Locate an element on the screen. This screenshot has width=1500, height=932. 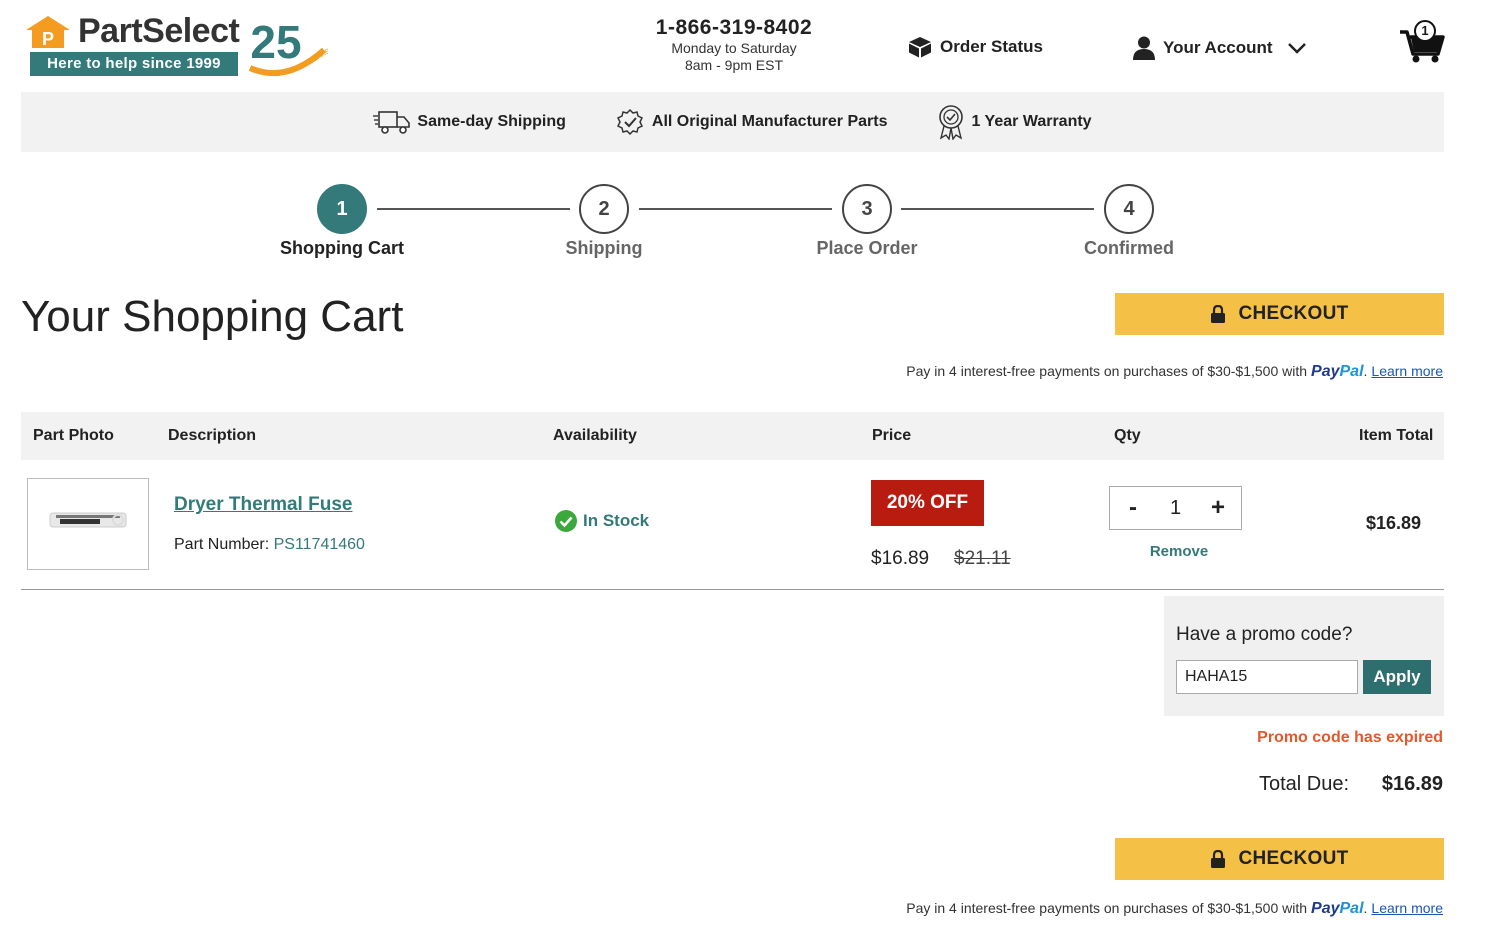
user-icon is located at coordinates (1144, 48).